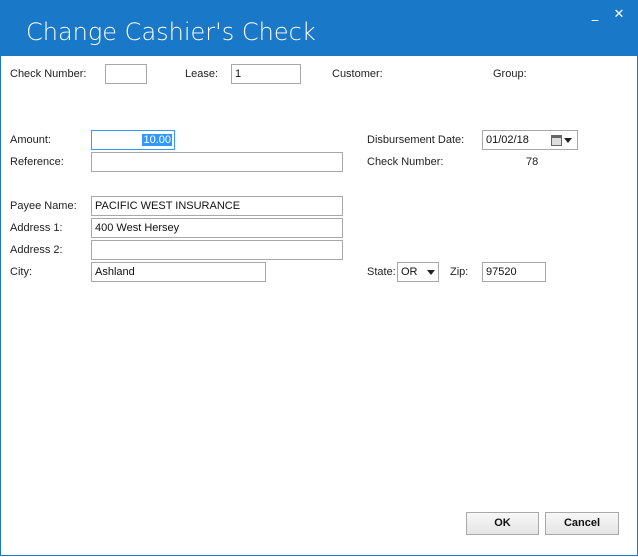 Image resolution: width=638 pixels, height=557 pixels. I want to click on lease-input: 1, so click(266, 74).